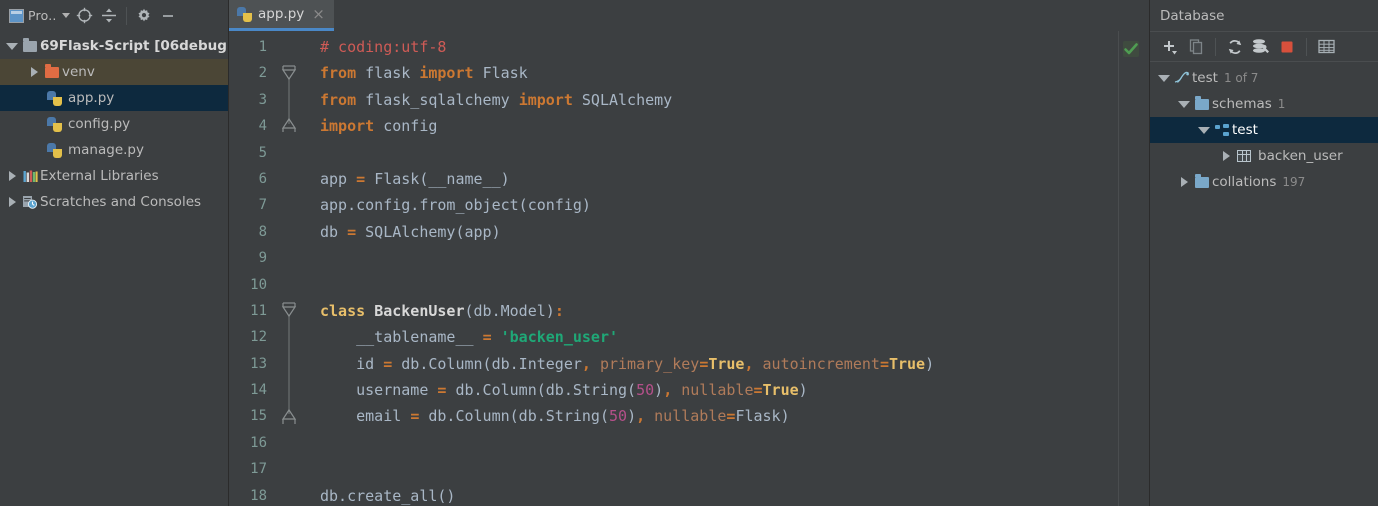 The width and height of the screenshot is (1378, 506). Describe the element at coordinates (714, 179) in the screenshot. I see `code-line: app = Flask(__name__)` at that location.